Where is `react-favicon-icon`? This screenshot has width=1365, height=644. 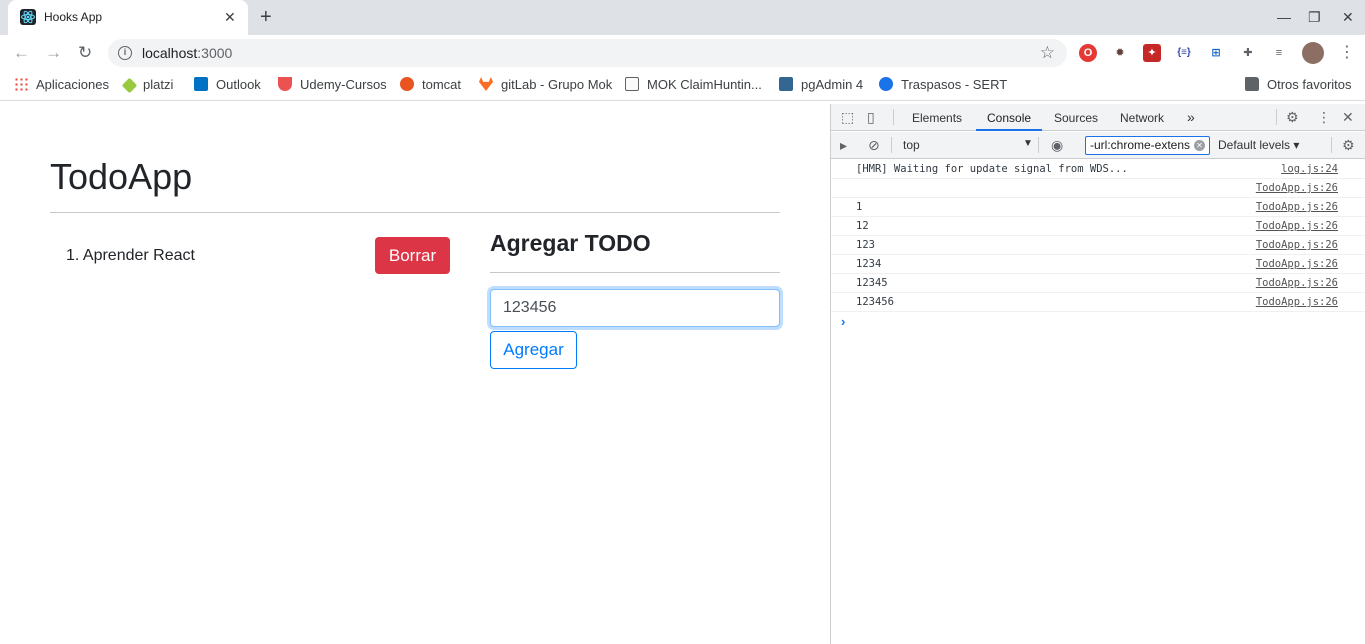
react-favicon-icon is located at coordinates (28, 17).